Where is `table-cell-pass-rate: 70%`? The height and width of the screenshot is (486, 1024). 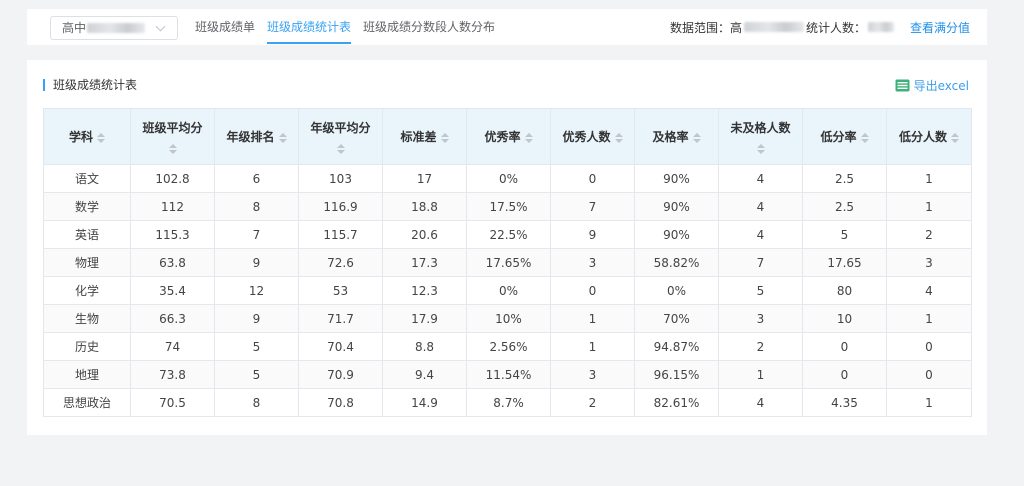 table-cell-pass-rate: 70% is located at coordinates (676, 318).